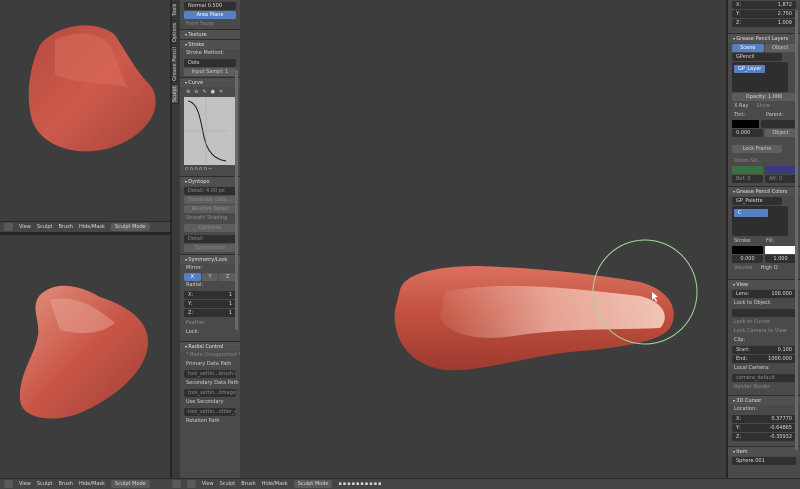 The height and width of the screenshot is (489, 800). What do you see at coordinates (85, 362) in the screenshot?
I see `viewport-bottom-left: View Sculpt Brush Hide/Mask Sculpt Mode` at bounding box center [85, 362].